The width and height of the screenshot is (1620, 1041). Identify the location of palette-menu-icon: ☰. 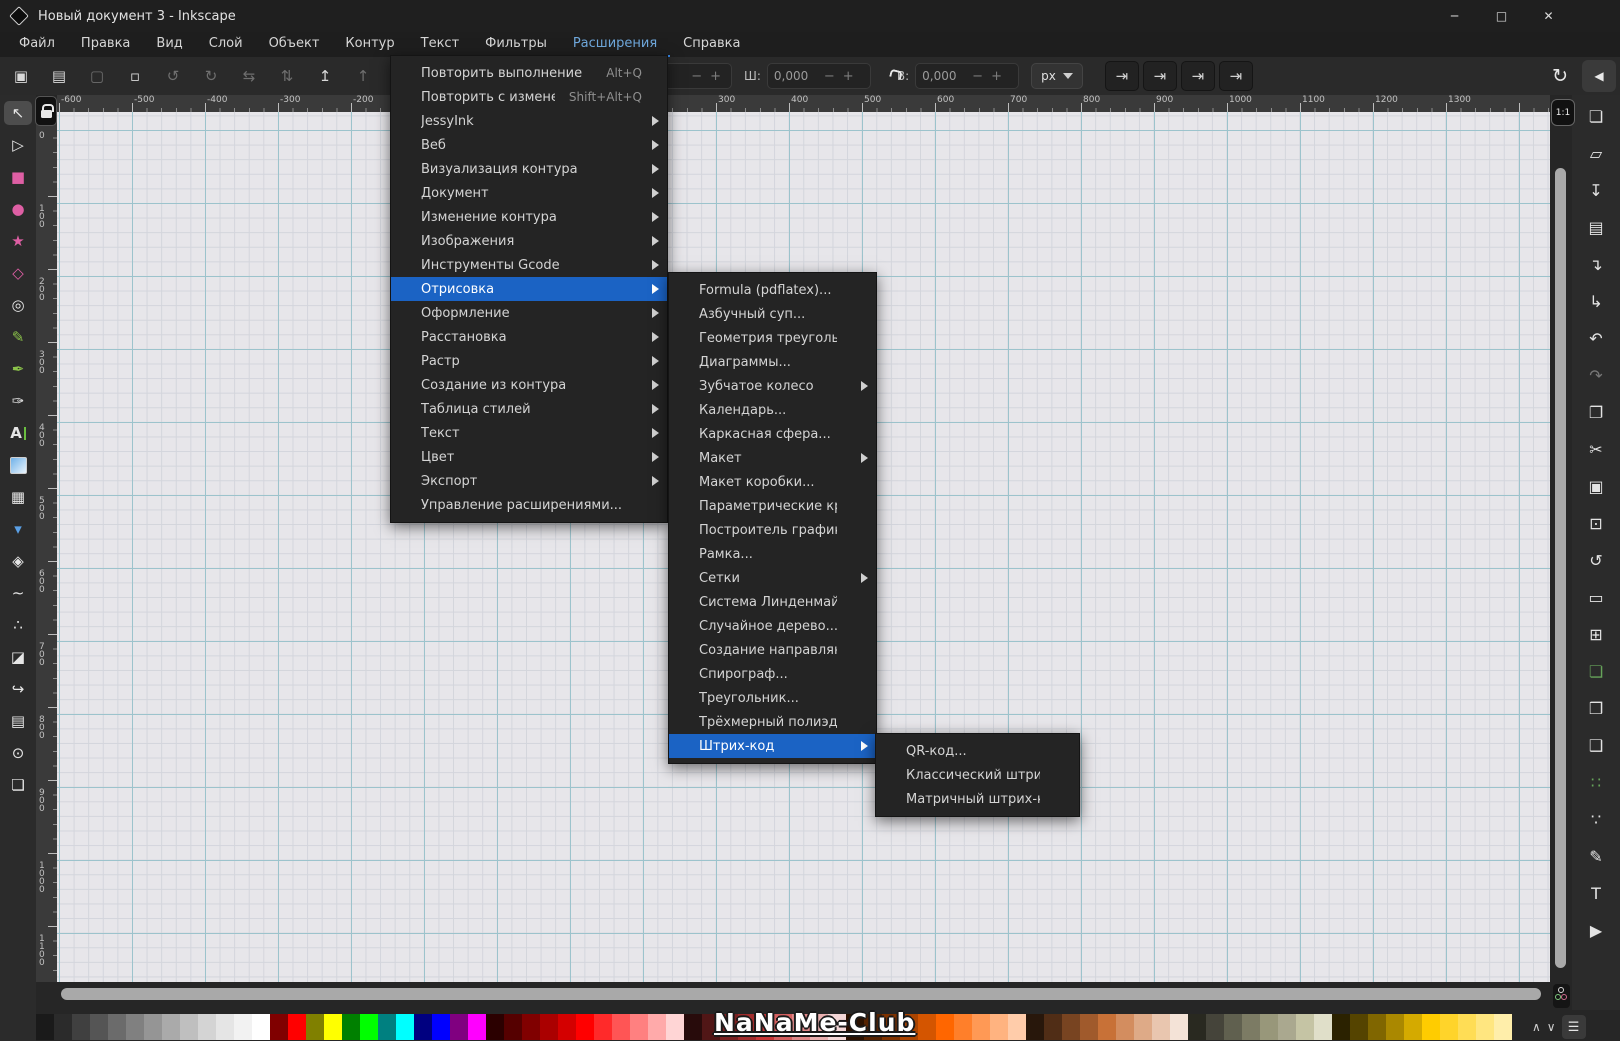
(1573, 1027).